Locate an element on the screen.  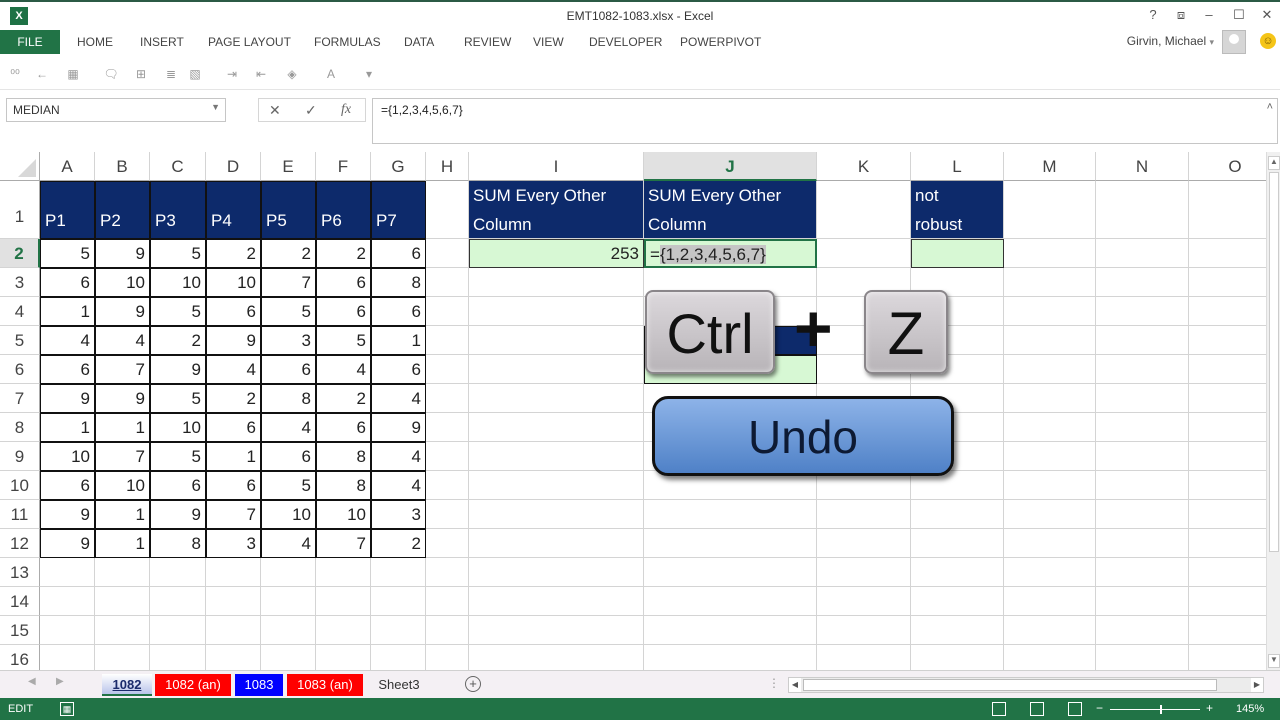
table-header-cell: P3 is located at coordinates (178, 210).